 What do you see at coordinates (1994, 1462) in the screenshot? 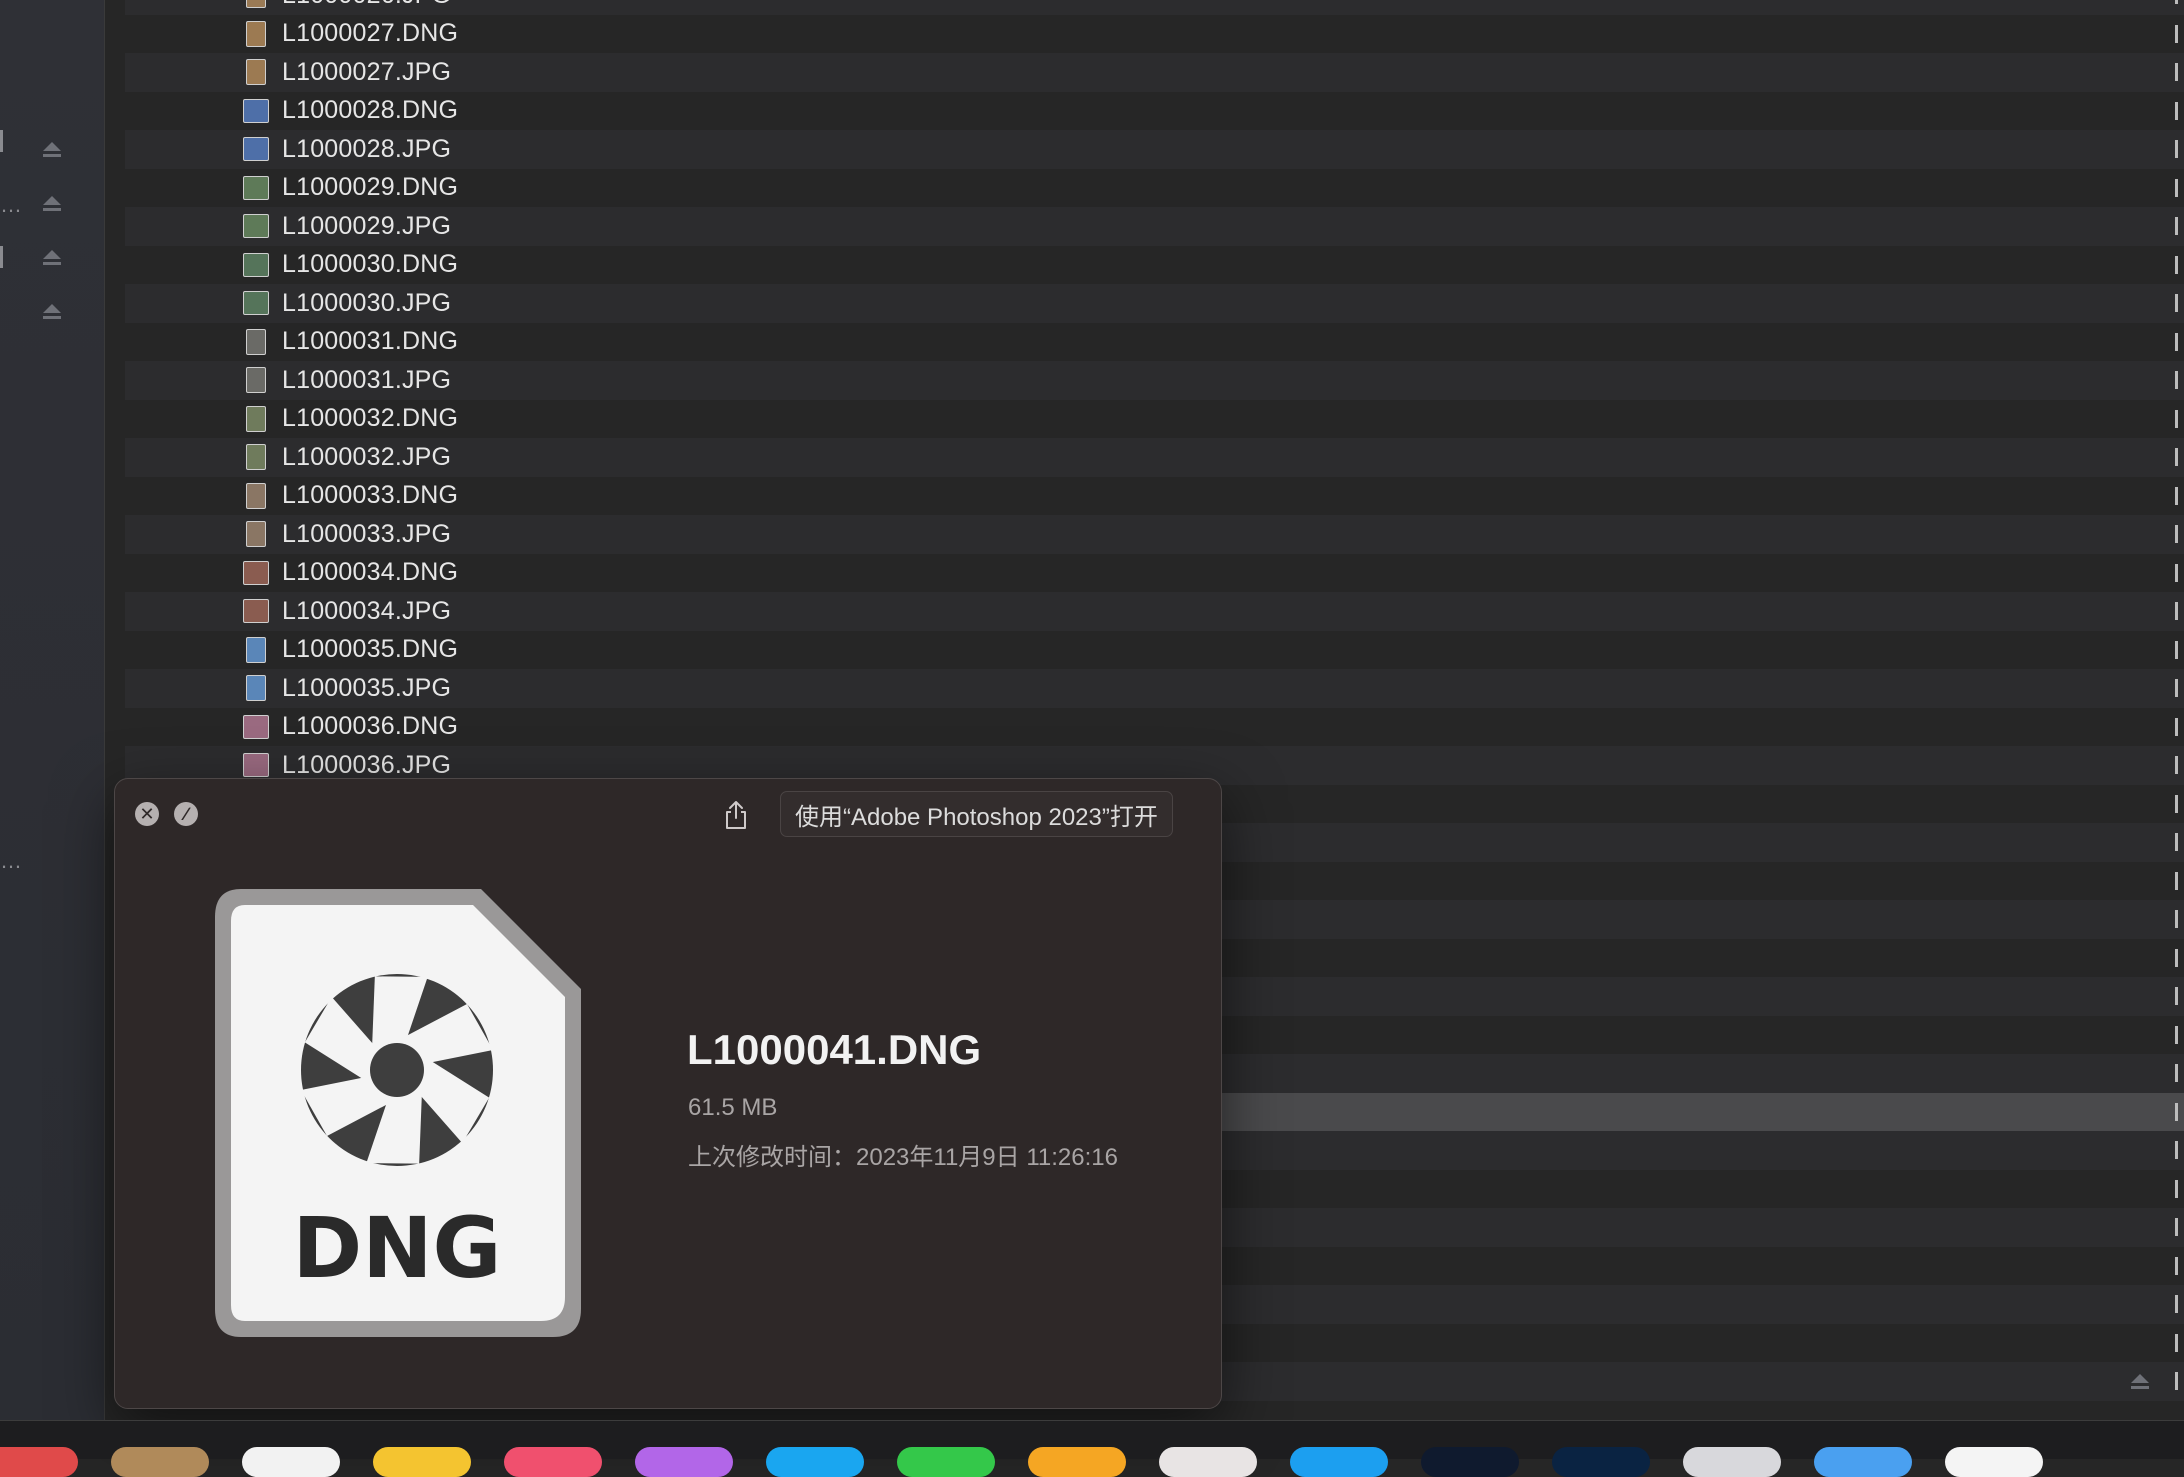
I see `dock-app-16-icon` at bounding box center [1994, 1462].